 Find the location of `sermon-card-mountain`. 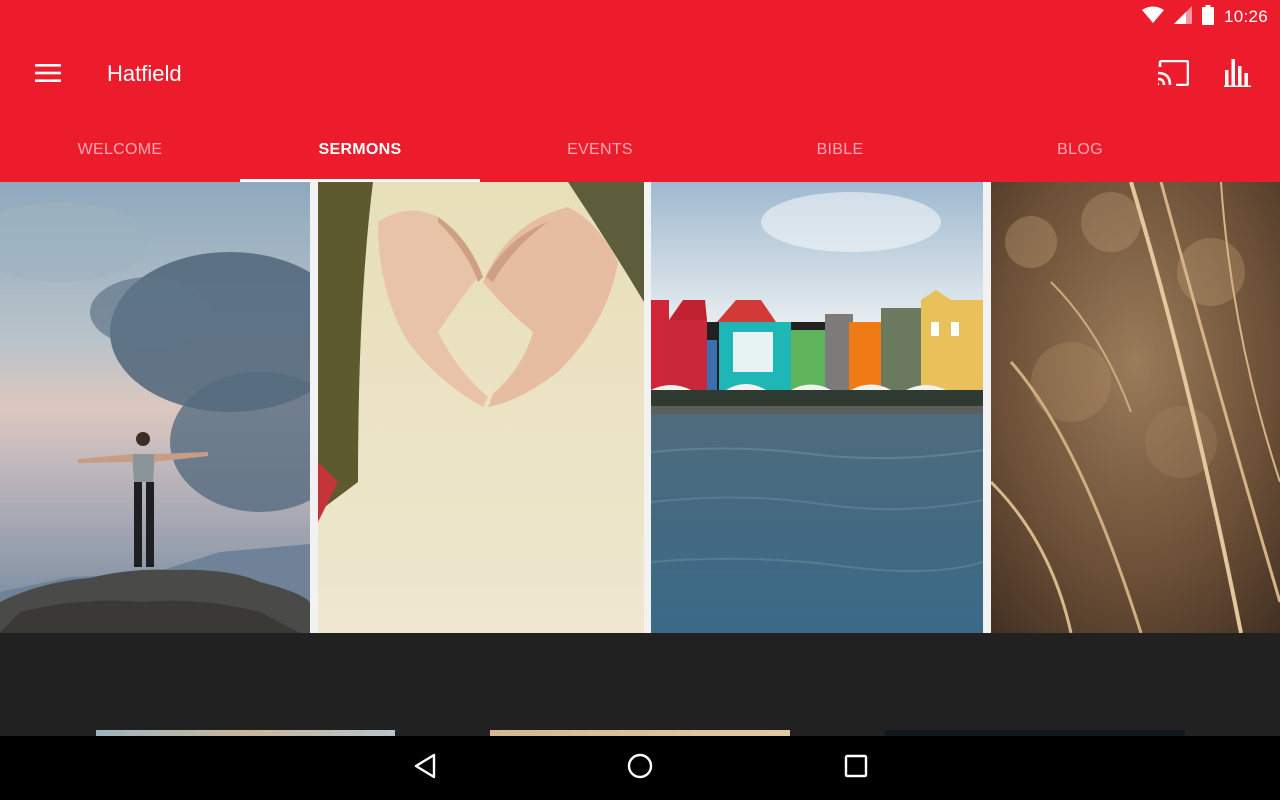

sermon-card-mountain is located at coordinates (155, 407).